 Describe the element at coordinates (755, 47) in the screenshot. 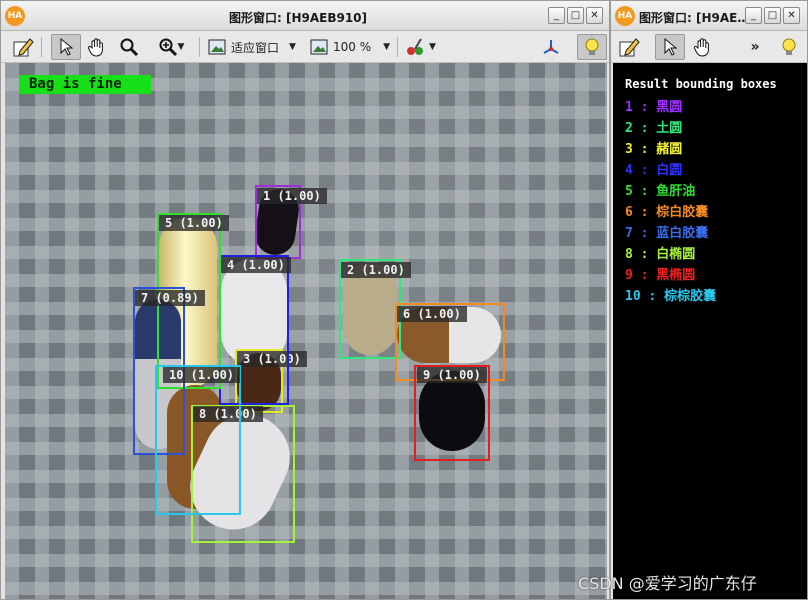

I see `toolbar-overflow-button: »` at that location.